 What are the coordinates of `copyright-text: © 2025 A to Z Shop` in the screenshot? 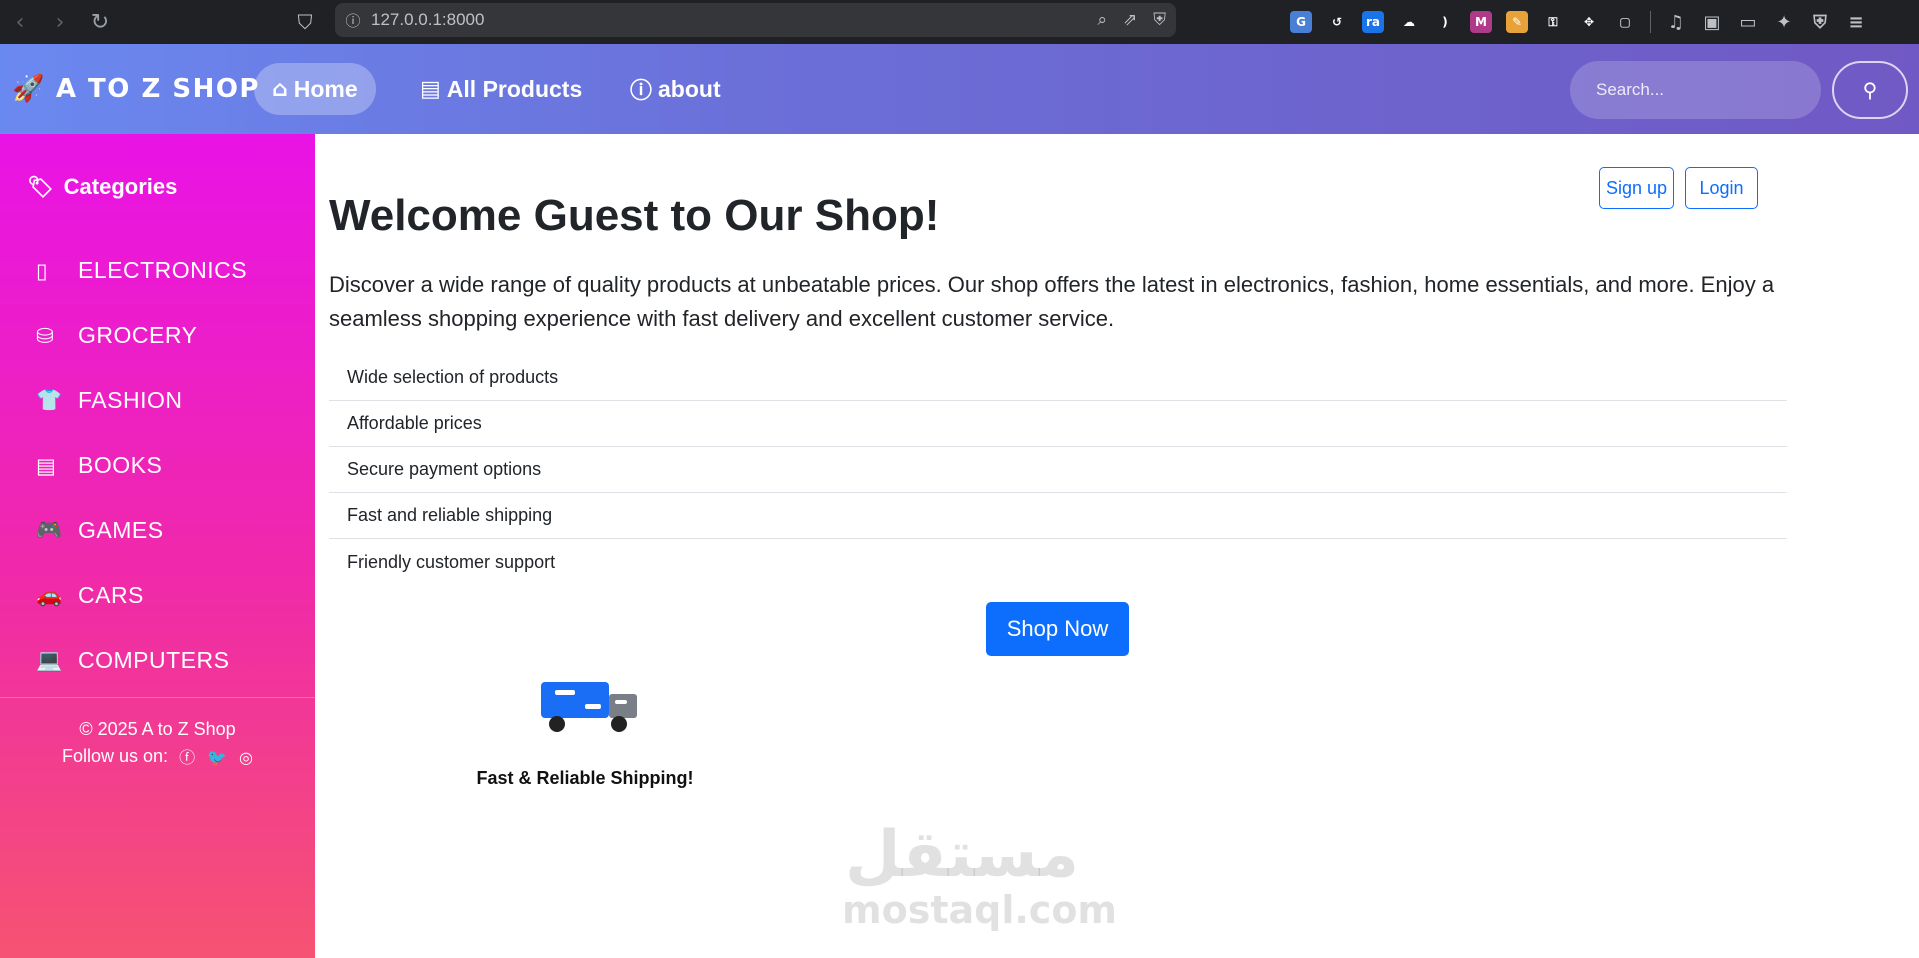 It's located at (157, 729).